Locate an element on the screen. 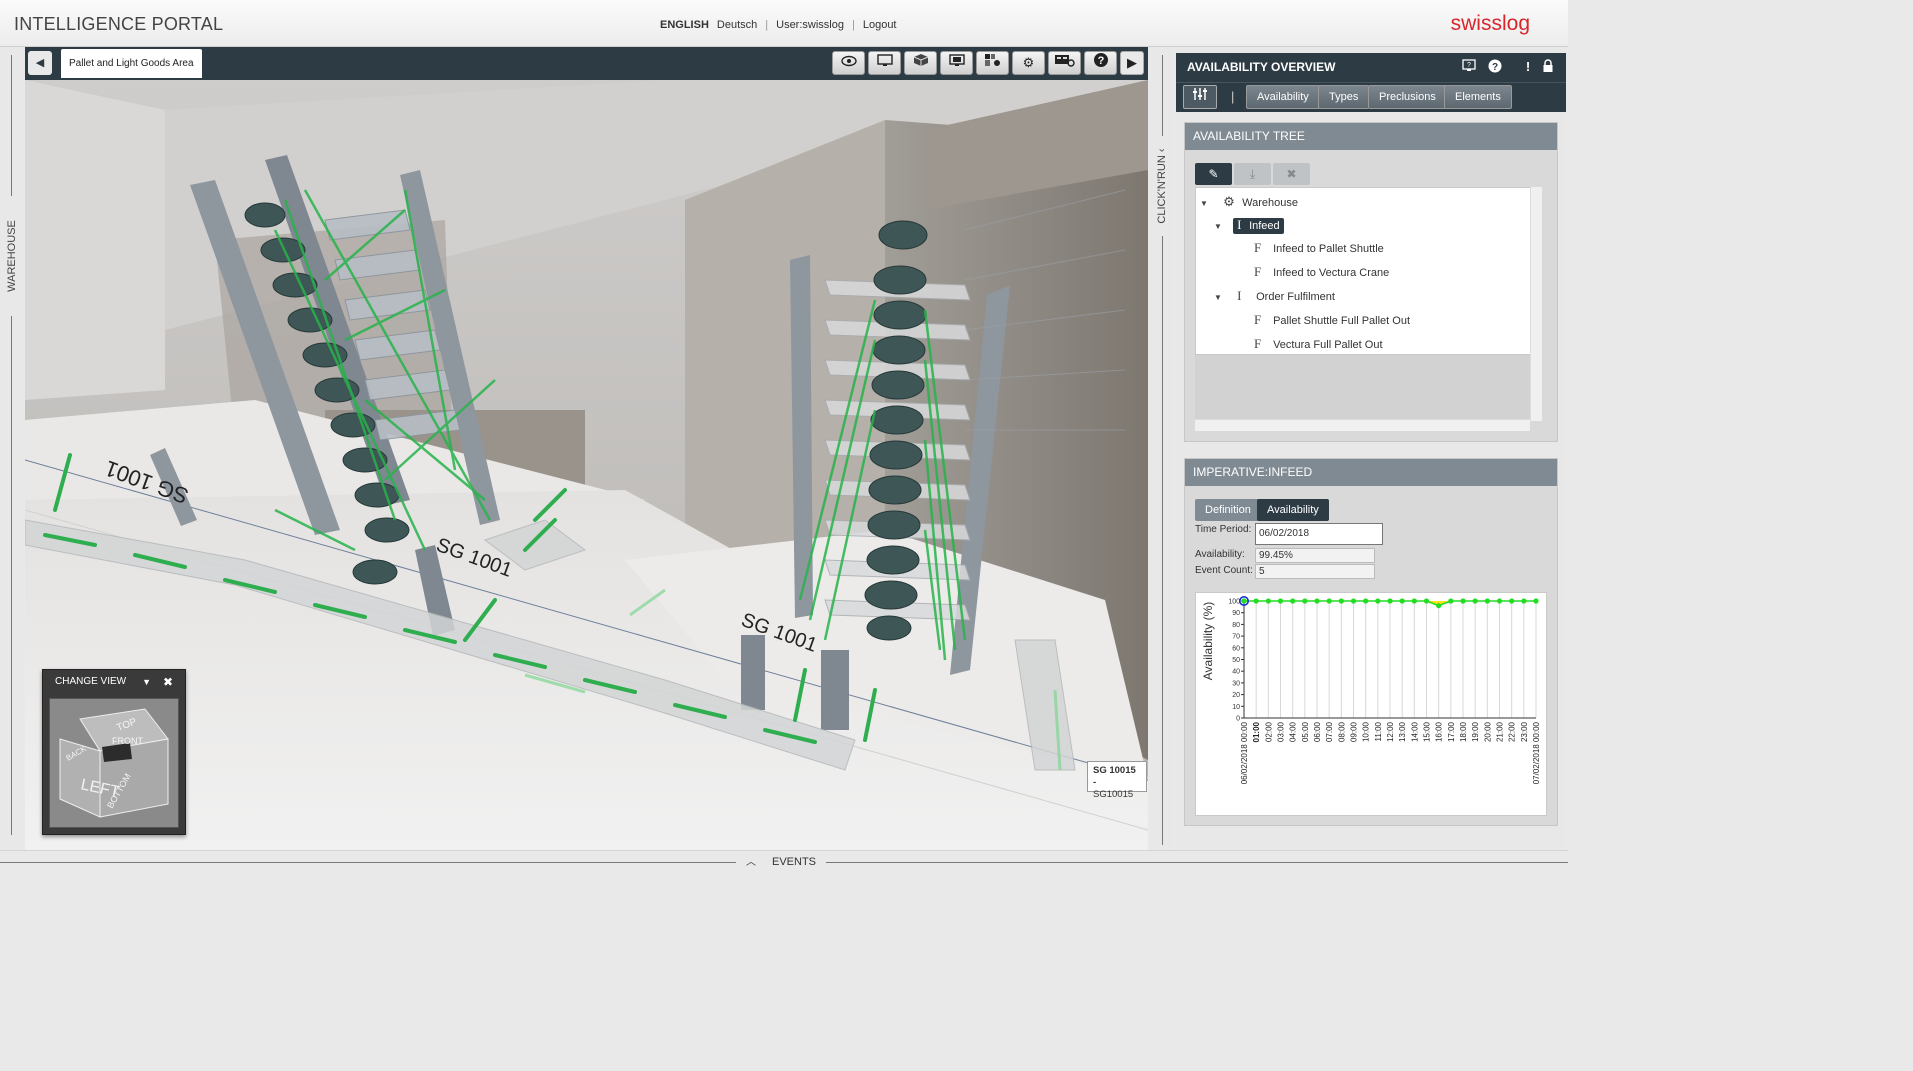 This screenshot has width=1913, height=1071. tree-toolbar: ✎ ⤓ ✖ is located at coordinates (1252, 174).